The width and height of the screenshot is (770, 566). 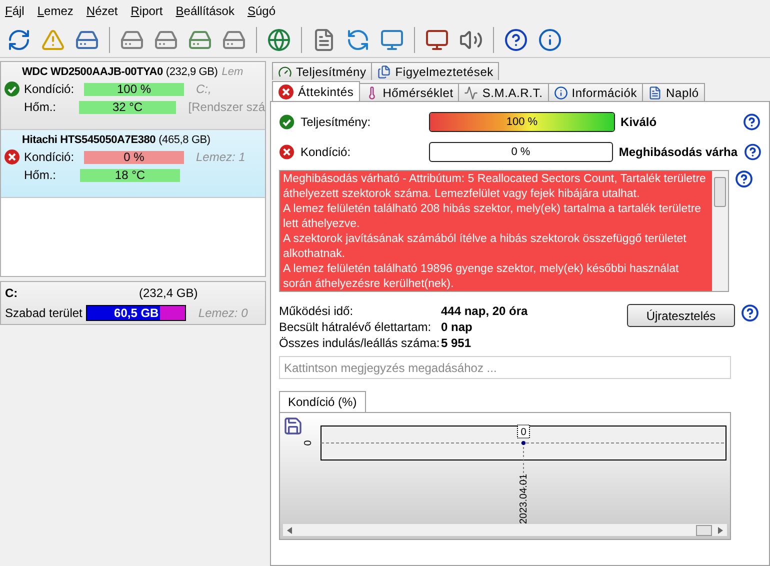 I want to click on warning-message: A szektorok javításának számából ítélve a hibás szektorok összefüggő területet alkothatnak., so click(x=485, y=247).